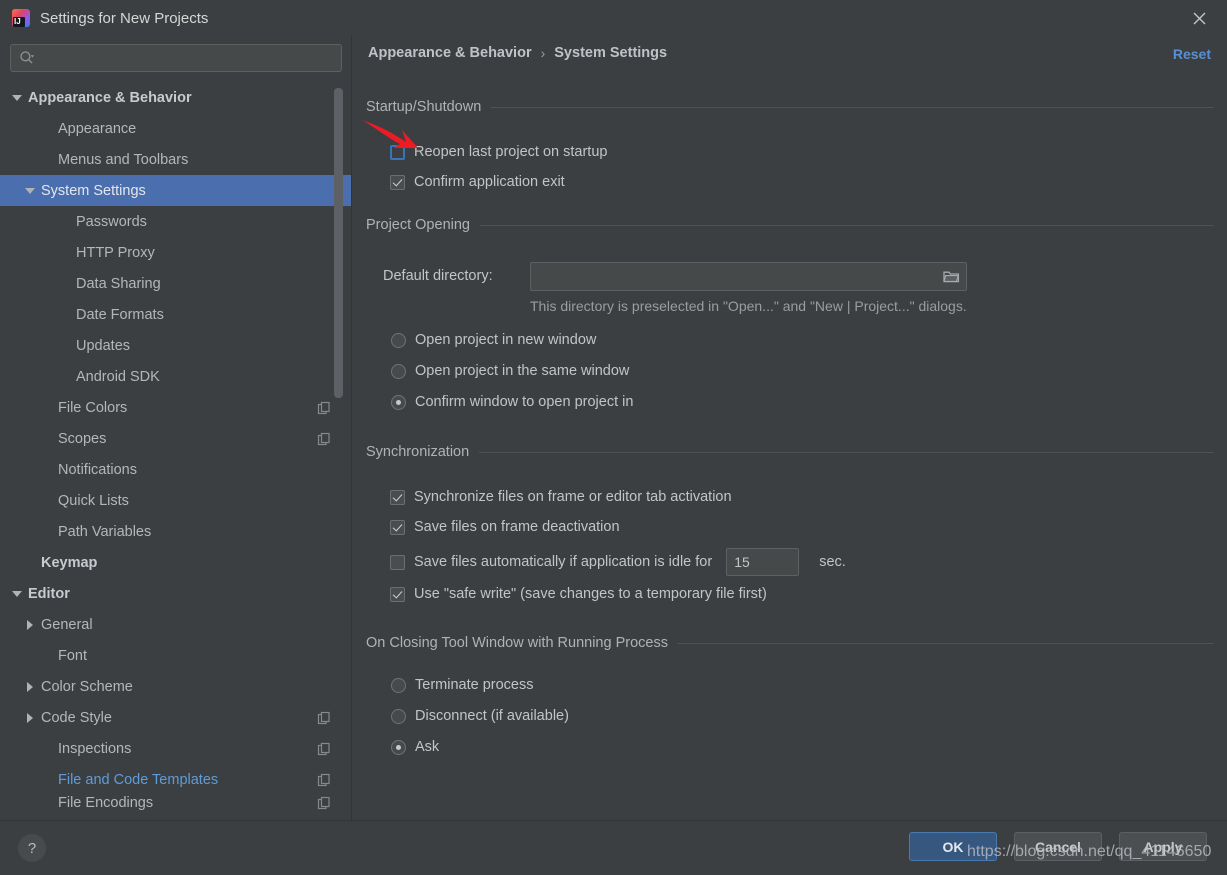 This screenshot has height=875, width=1227. Describe the element at coordinates (953, 846) in the screenshot. I see `ok-button: OK` at that location.